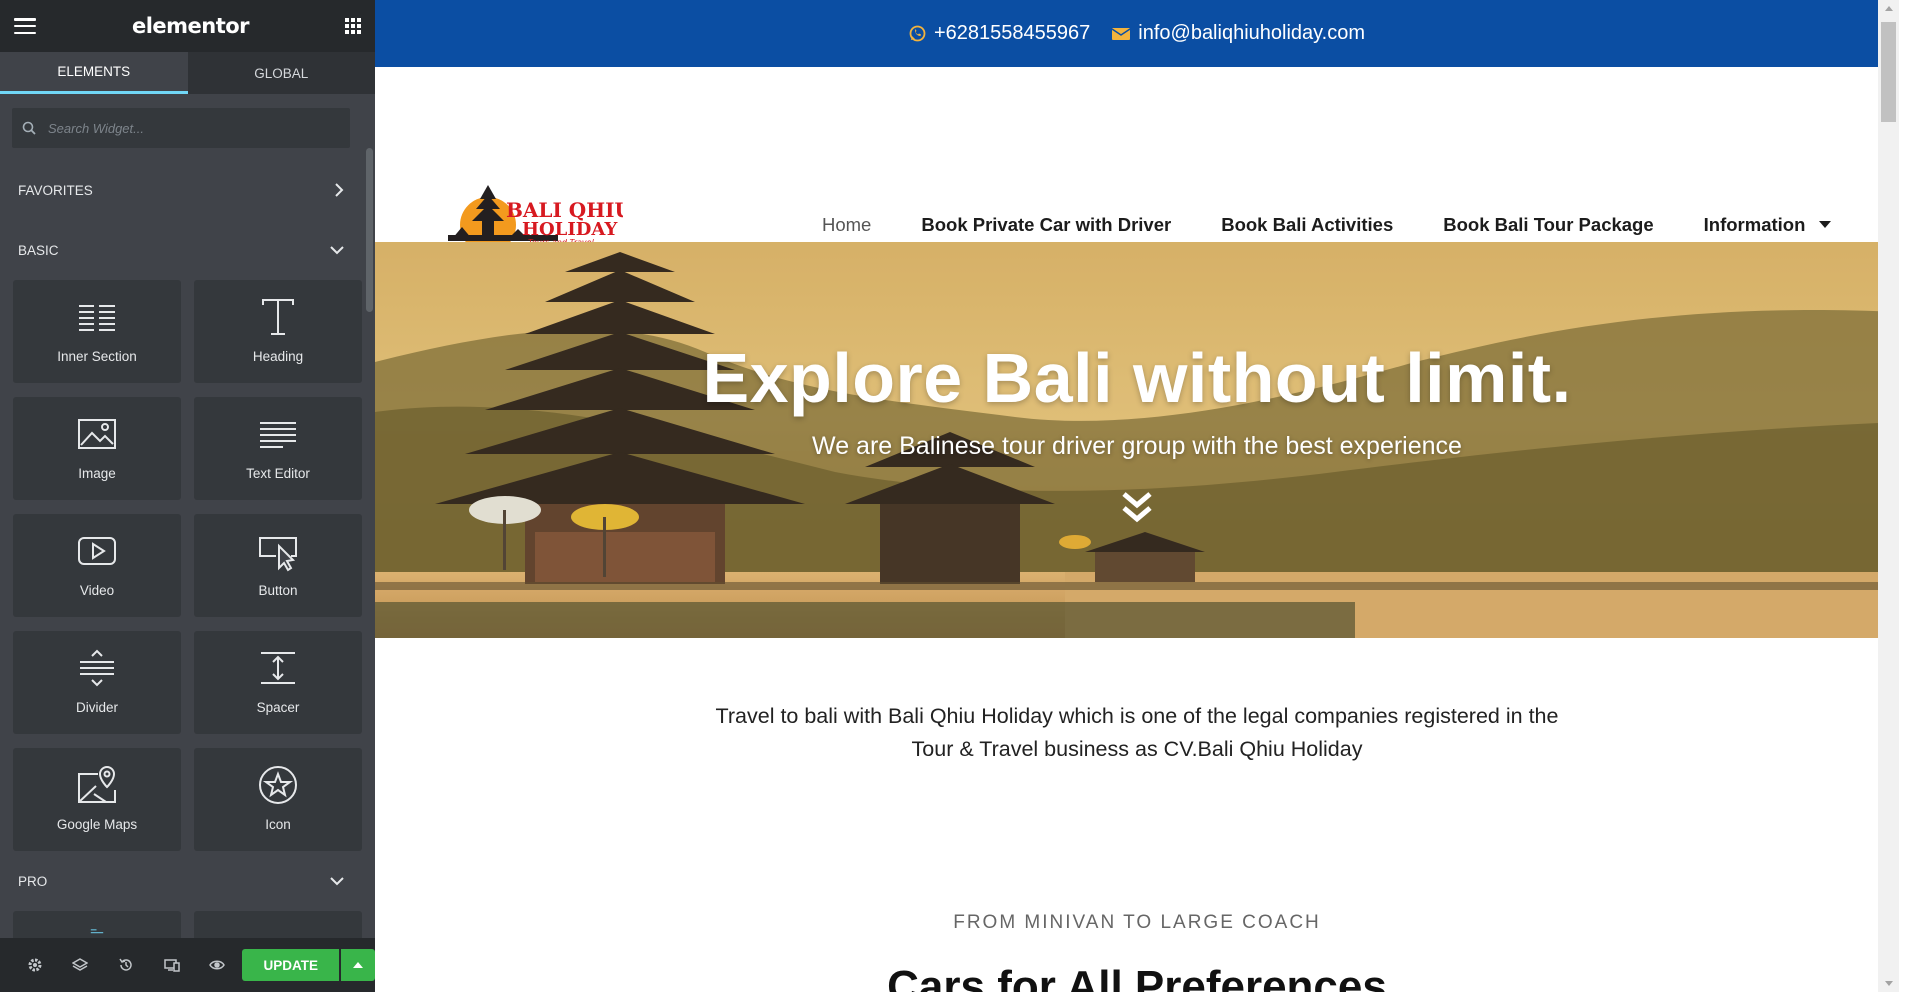 The width and height of the screenshot is (1920, 992). I want to click on history-icon, so click(125, 964).